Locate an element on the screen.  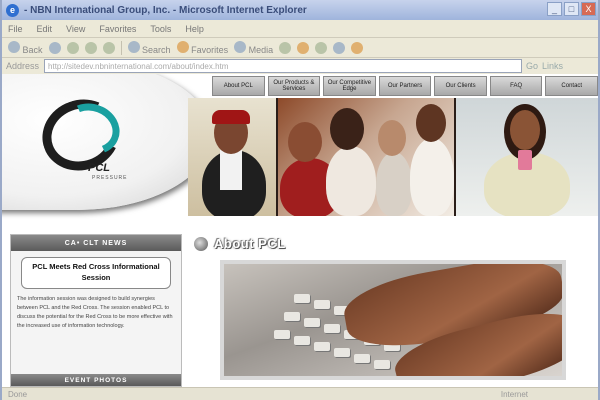
media-button: Media is located at coordinates (254, 47).